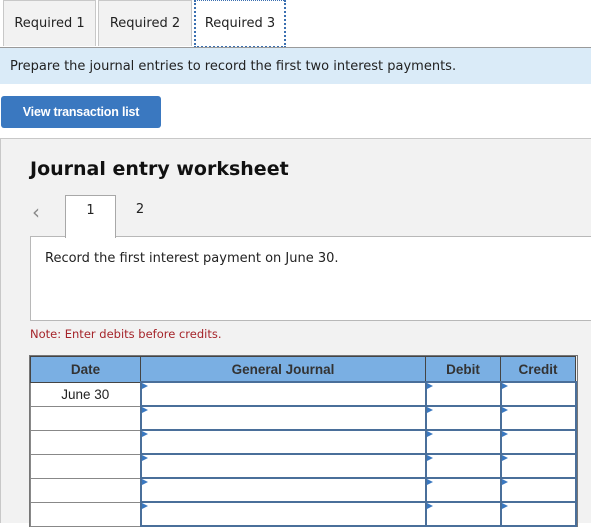 The width and height of the screenshot is (591, 527). What do you see at coordinates (159, 169) in the screenshot?
I see `worksheet-title: Journal entry worksheet` at bounding box center [159, 169].